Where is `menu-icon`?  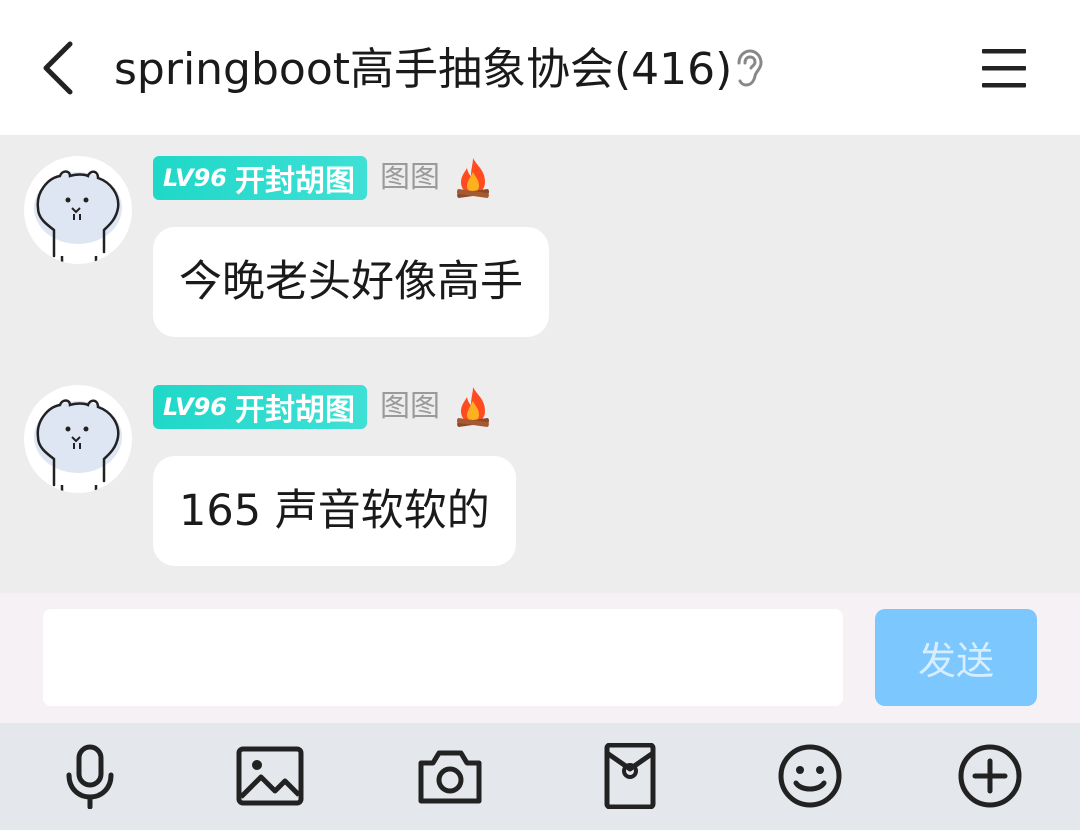 menu-icon is located at coordinates (1004, 68).